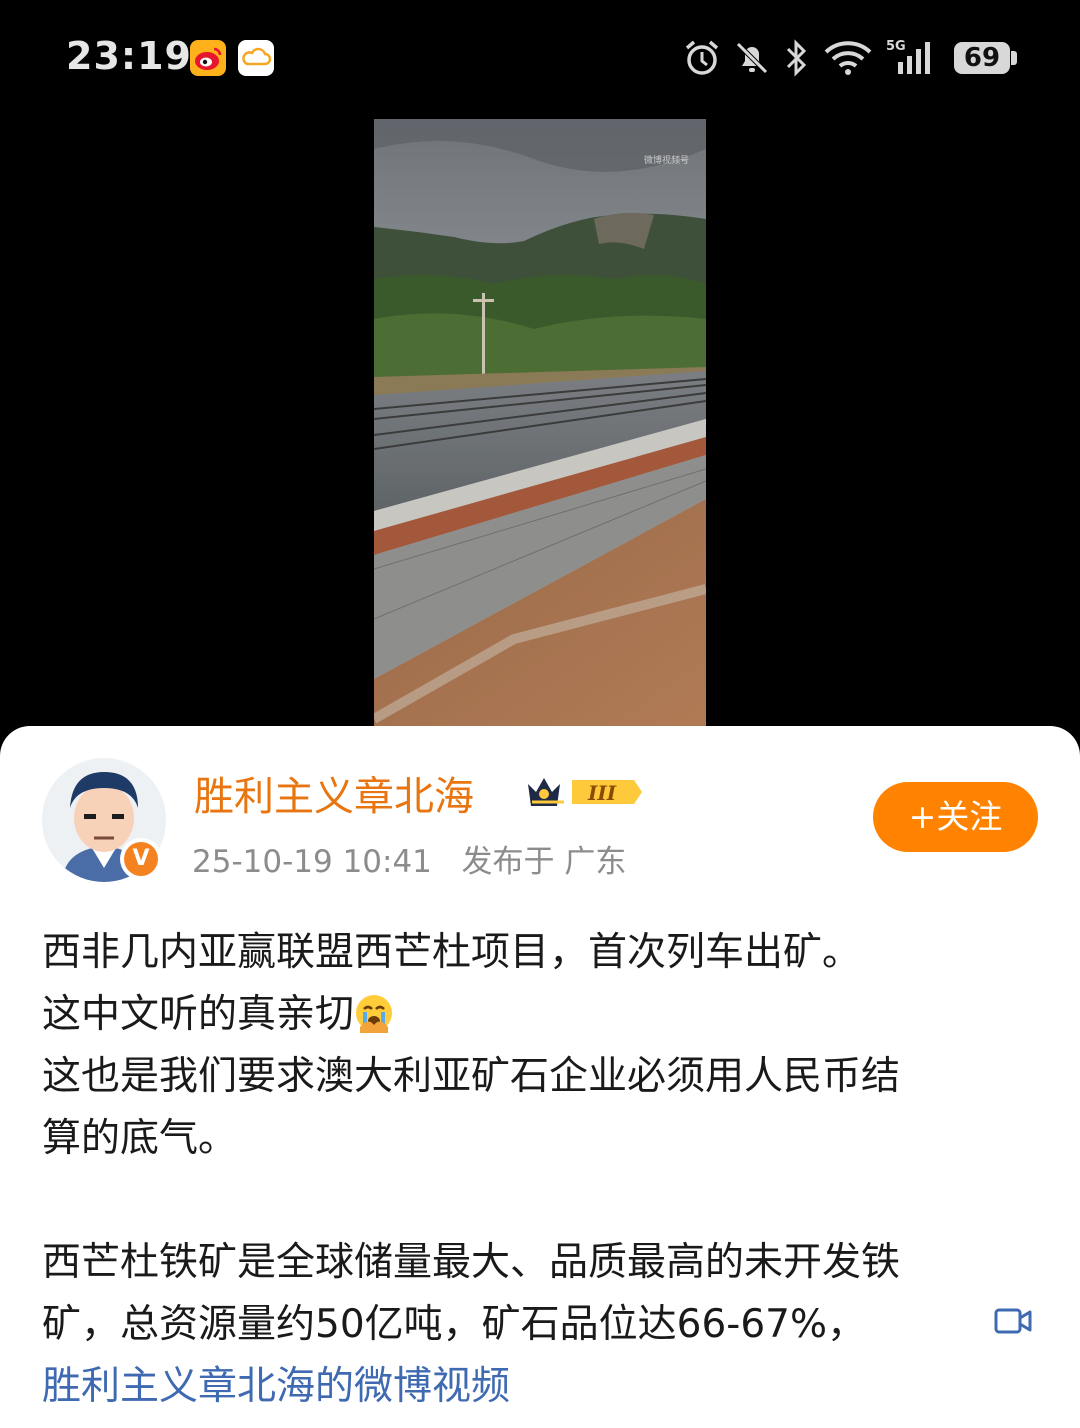 This screenshot has height=1428, width=1080. What do you see at coordinates (276, 1386) in the screenshot?
I see `video-link: 胜利主义章北海的微博视频` at bounding box center [276, 1386].